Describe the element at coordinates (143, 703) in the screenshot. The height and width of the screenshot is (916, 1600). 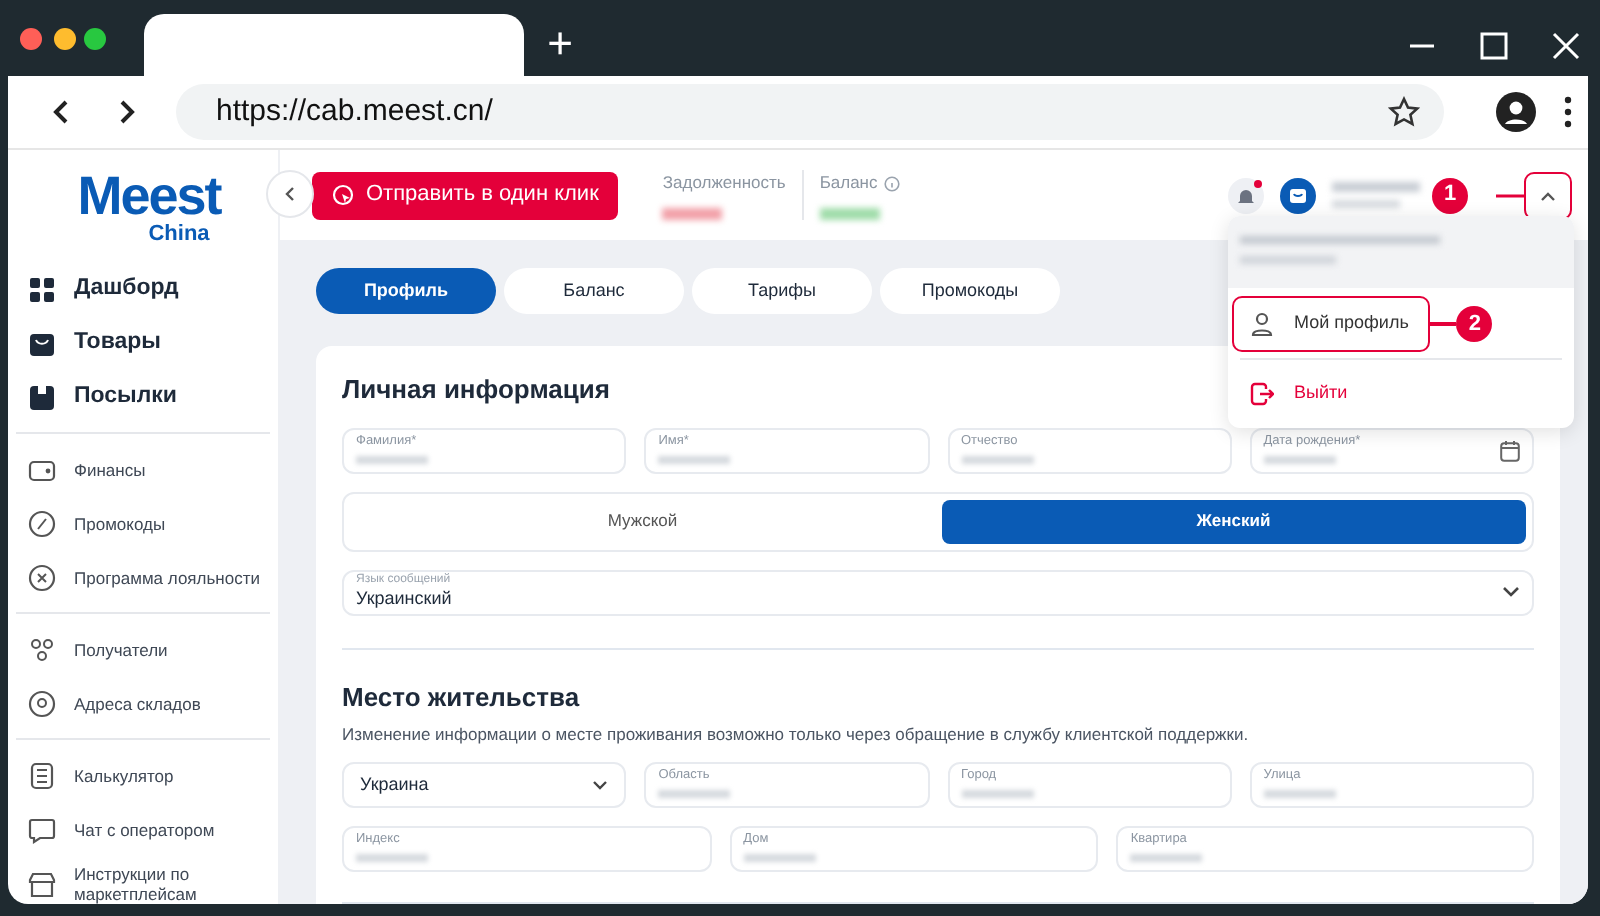
I see `sidebar-item: Адреса складов` at that location.